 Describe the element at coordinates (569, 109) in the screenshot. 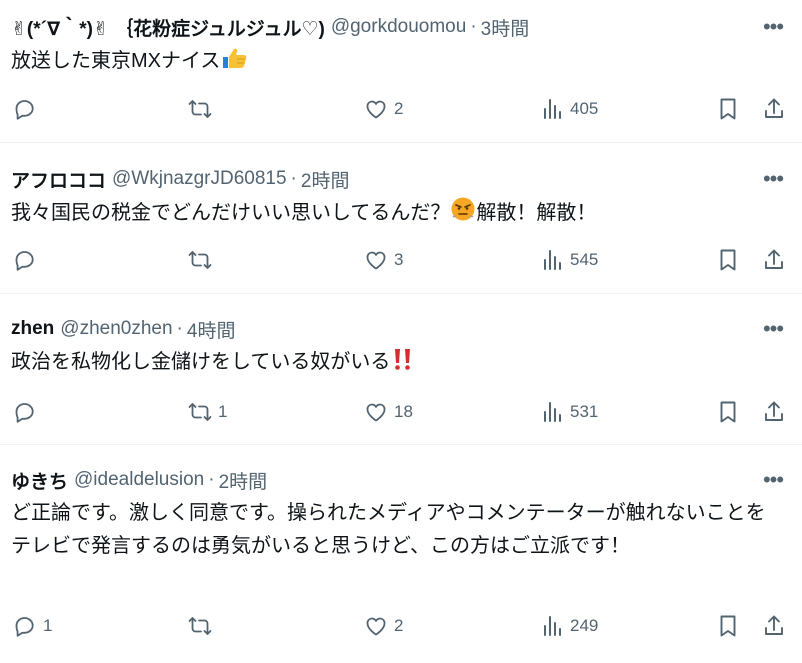

I see `views-button: 405` at that location.